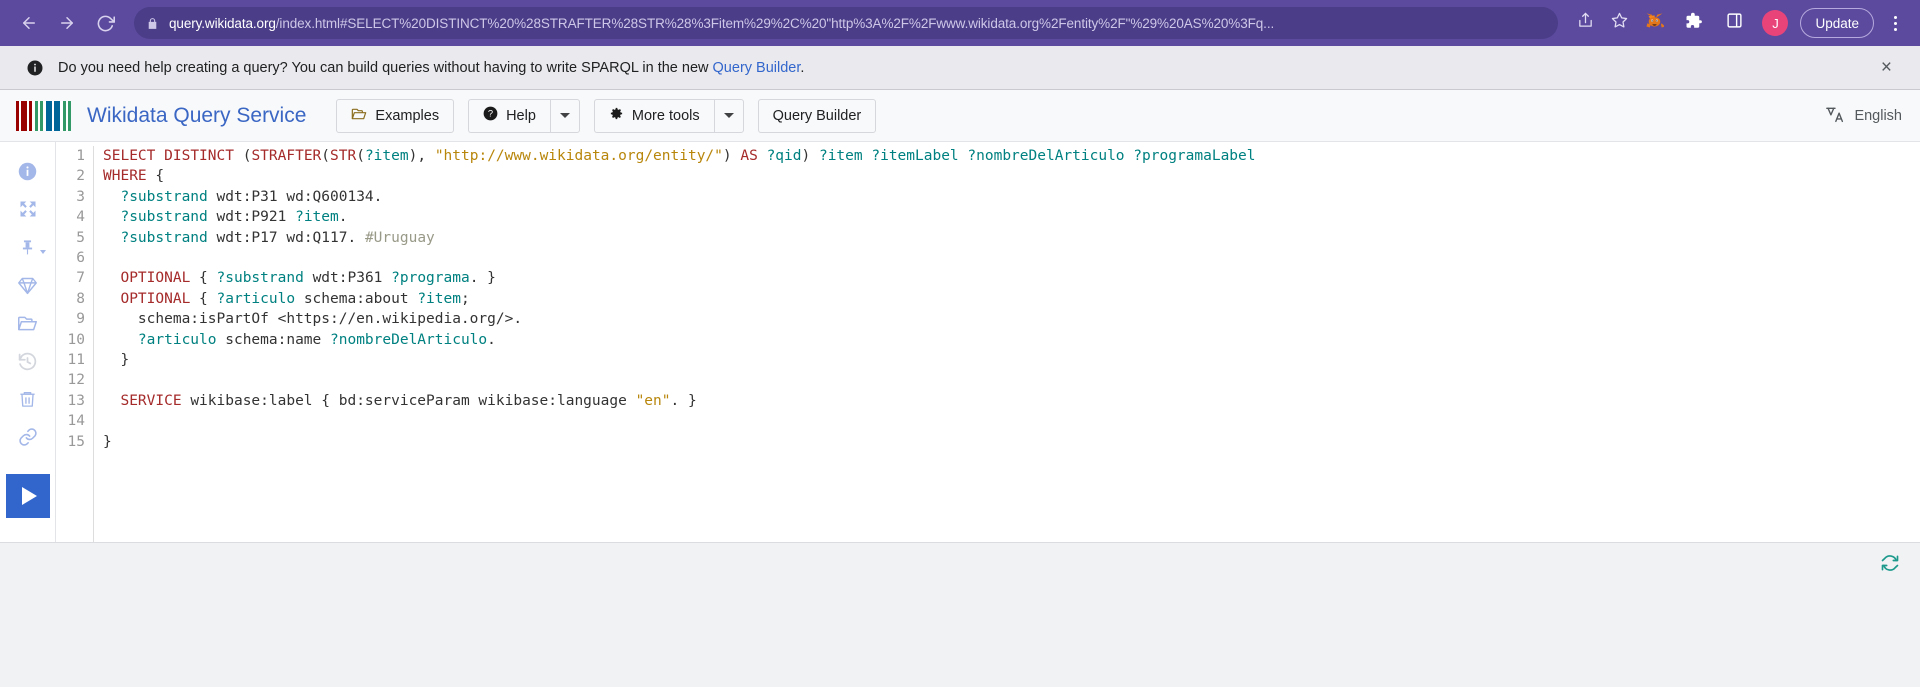  I want to click on history-icon, so click(28, 361).